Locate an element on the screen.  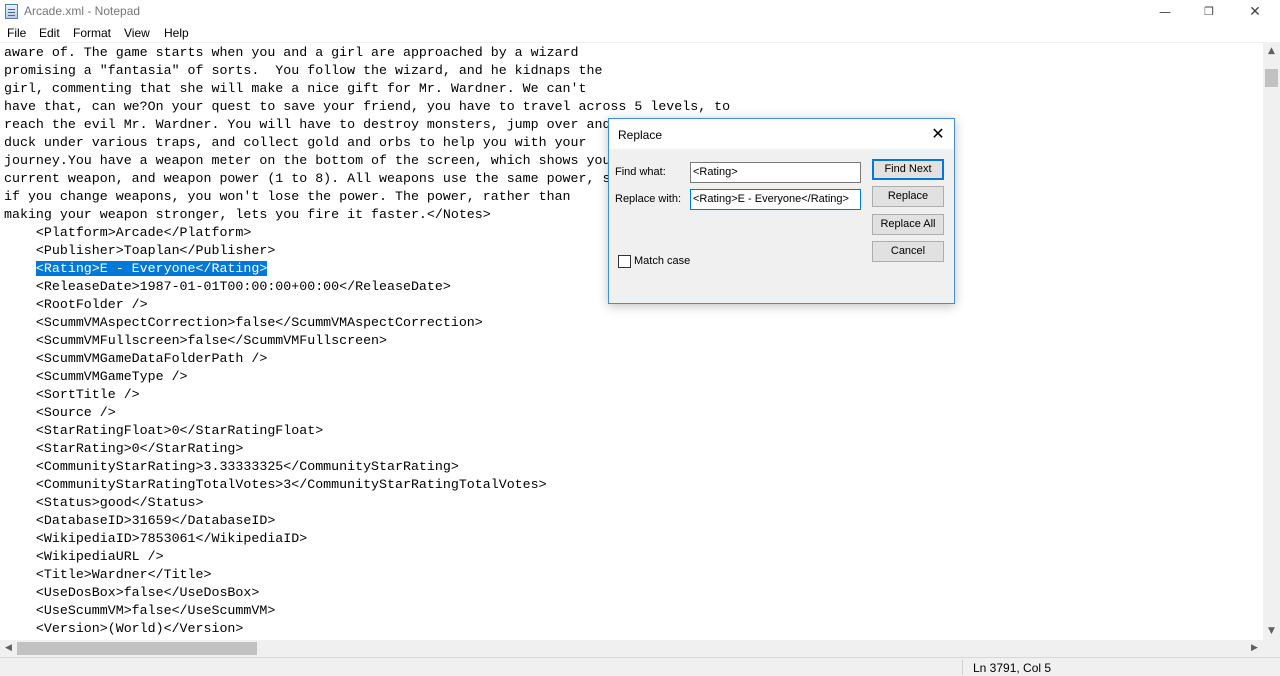
replace-all-button: Replace All is located at coordinates (908, 224).